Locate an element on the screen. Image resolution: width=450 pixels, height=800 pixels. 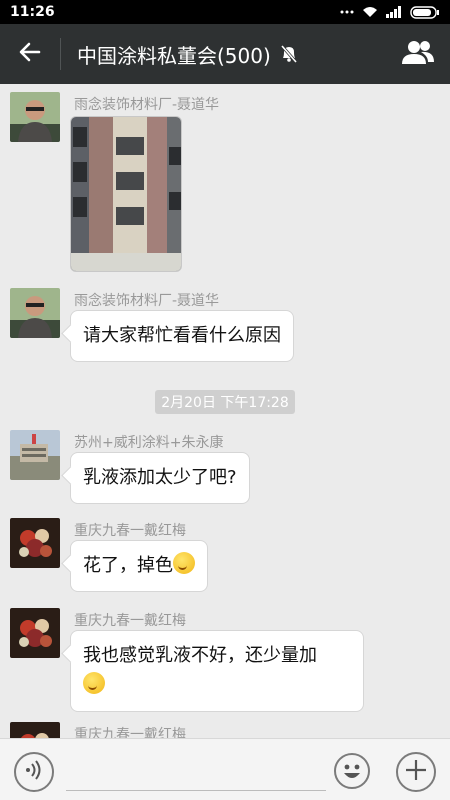
back-button is located at coordinates (30, 54).